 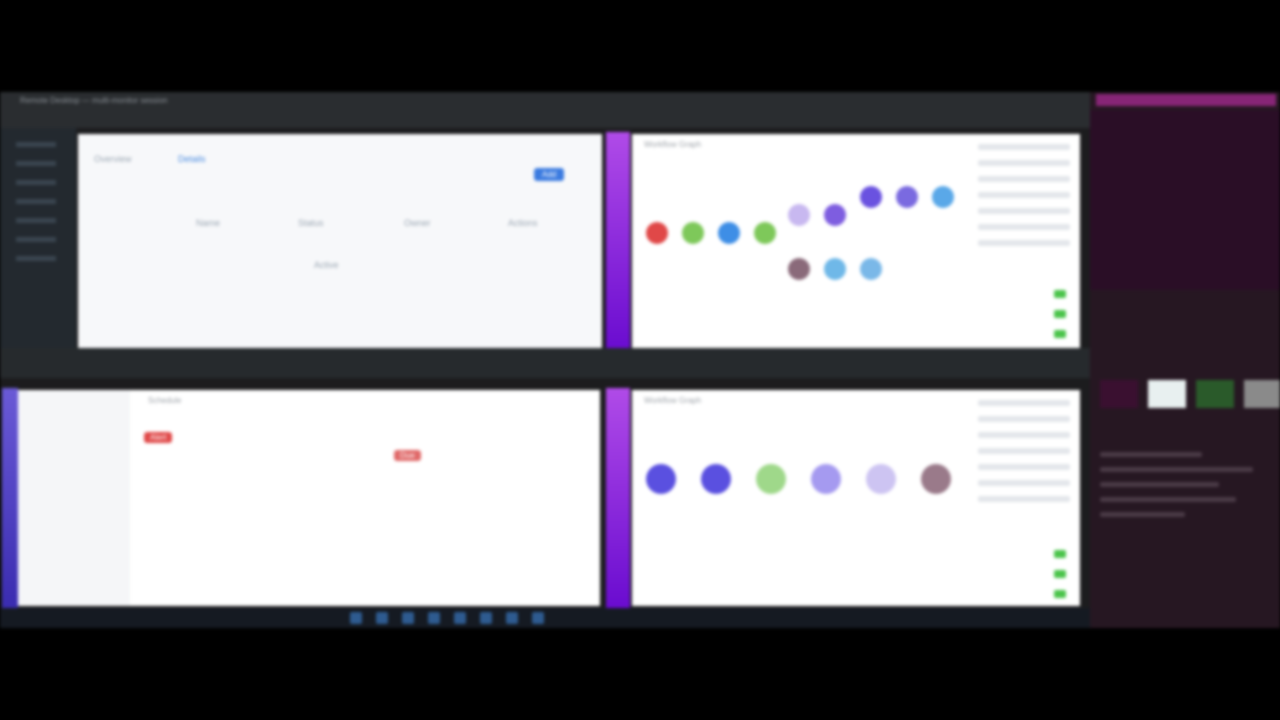 What do you see at coordinates (856, 241) in the screenshot?
I see `pane-workflow-graph: Workflow Graph` at bounding box center [856, 241].